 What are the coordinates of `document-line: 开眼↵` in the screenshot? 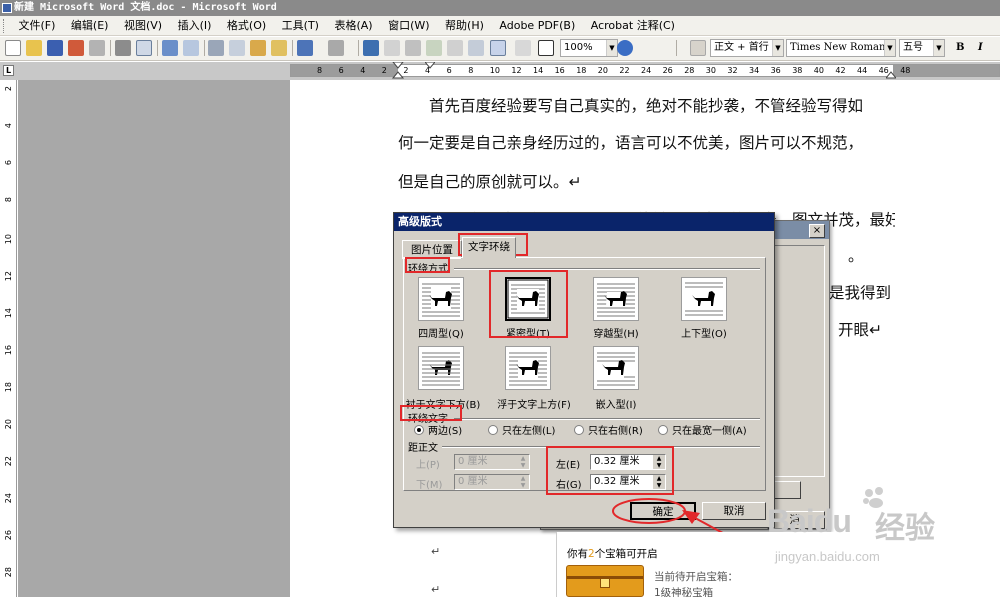 It's located at (860, 330).